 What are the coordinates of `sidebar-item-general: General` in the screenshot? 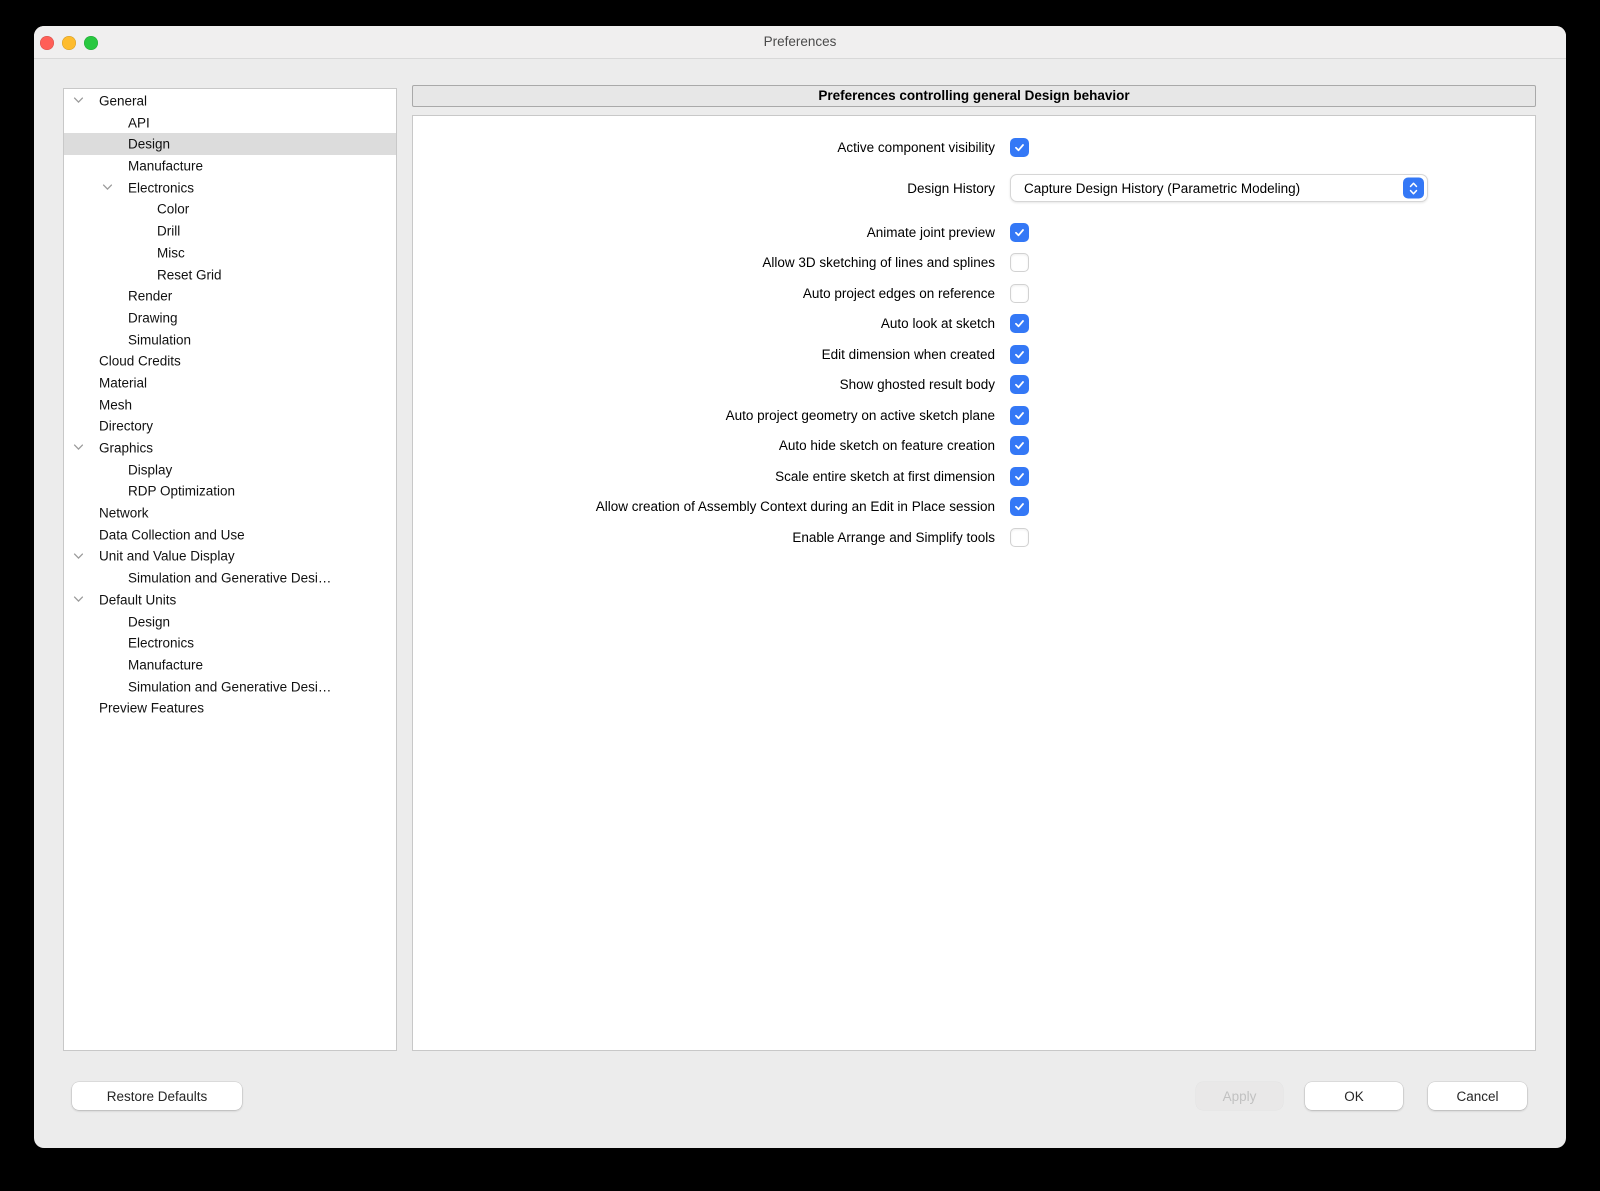 It's located at (230, 101).